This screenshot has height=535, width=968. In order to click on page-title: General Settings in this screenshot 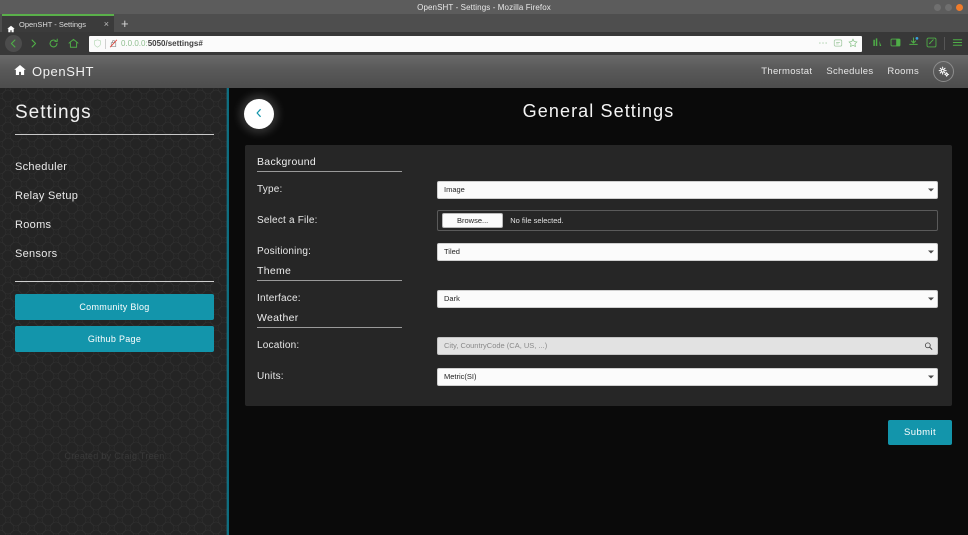, I will do `click(598, 111)`.